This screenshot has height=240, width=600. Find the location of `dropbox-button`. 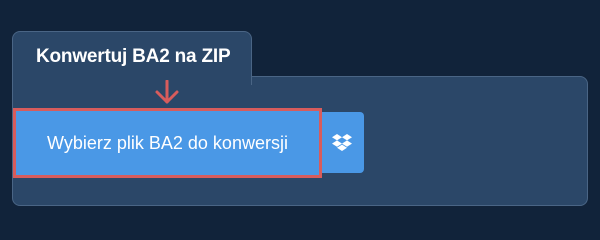

dropbox-button is located at coordinates (341, 142).